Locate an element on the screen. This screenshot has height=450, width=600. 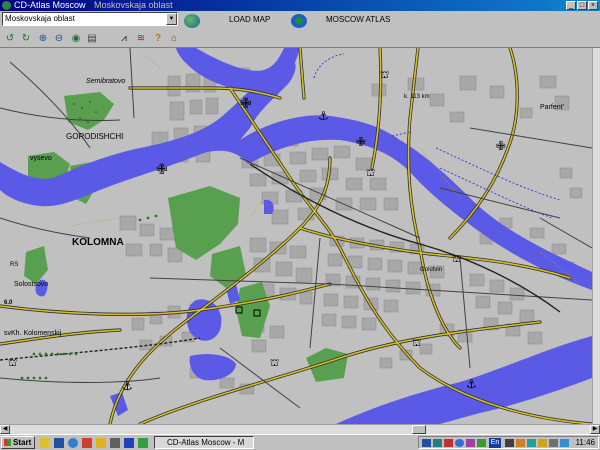
speaker-icon is located at coordinates (509, 443).